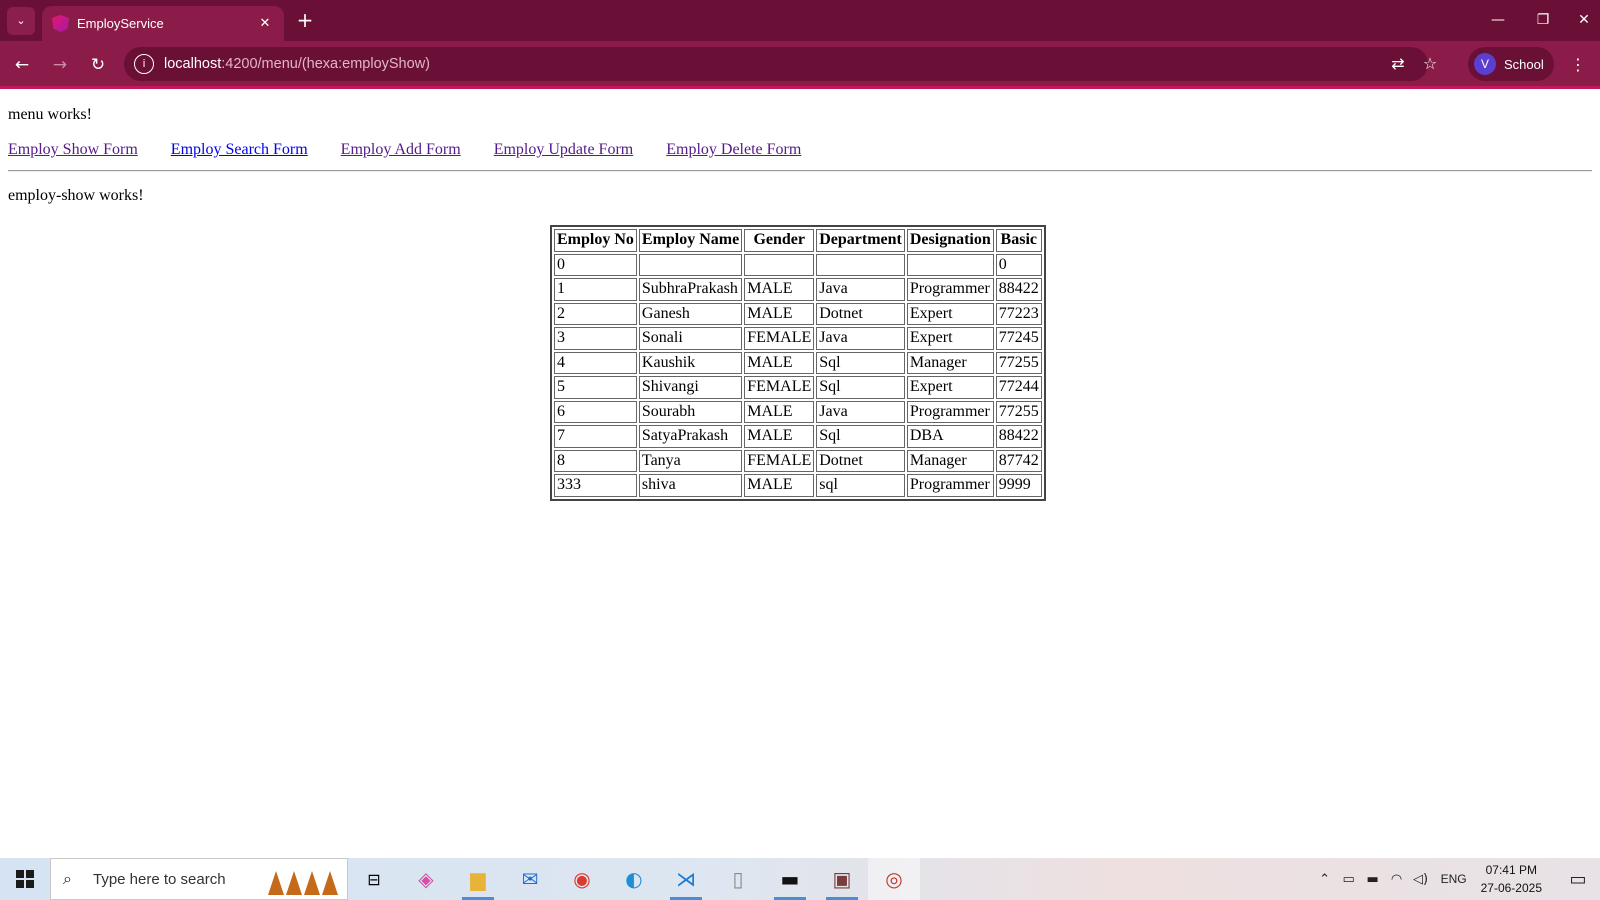  I want to click on windows-logo-icon, so click(25, 879).